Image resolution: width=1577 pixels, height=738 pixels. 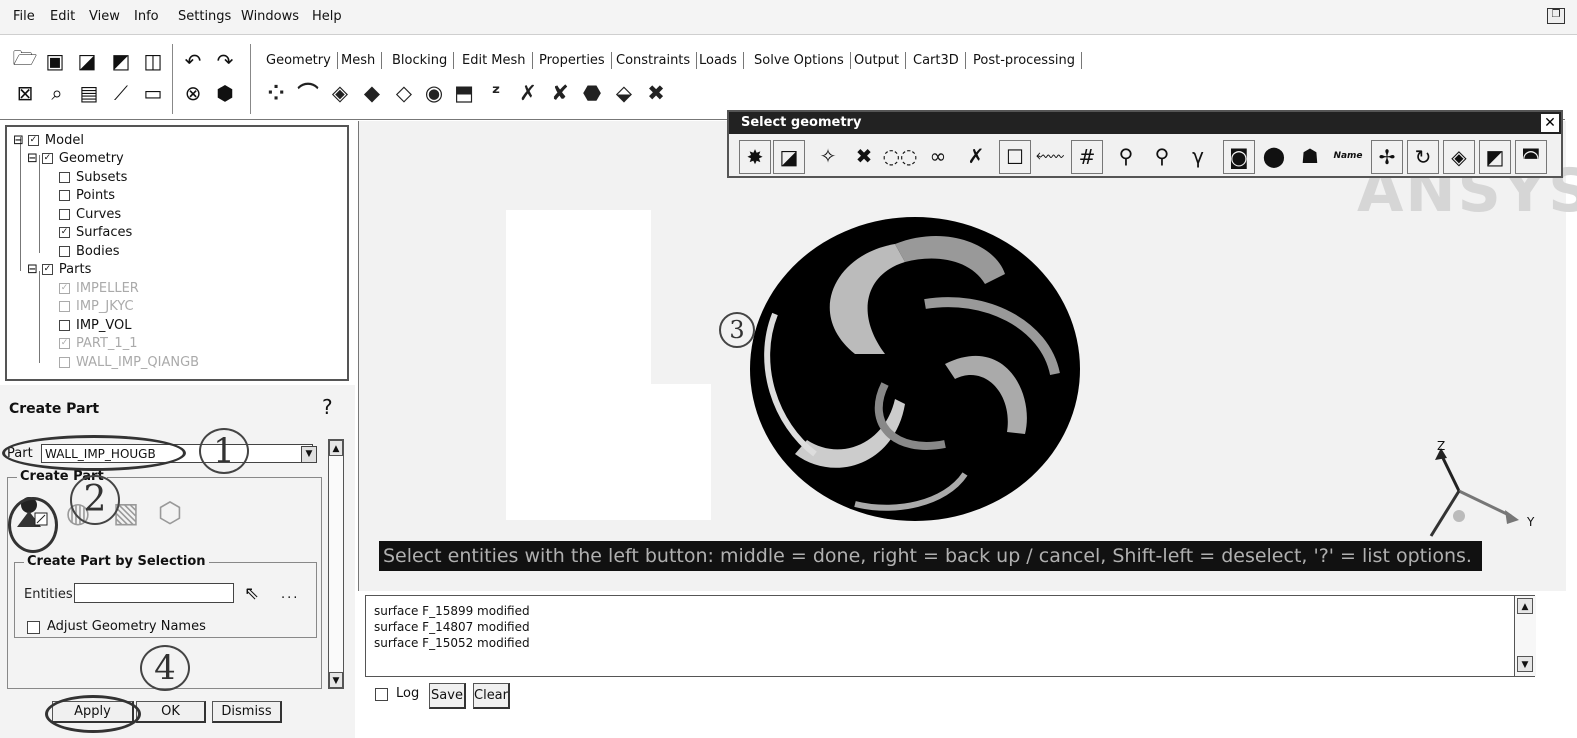 What do you see at coordinates (560, 93) in the screenshot?
I see `delete-curve-icon: ✘` at bounding box center [560, 93].